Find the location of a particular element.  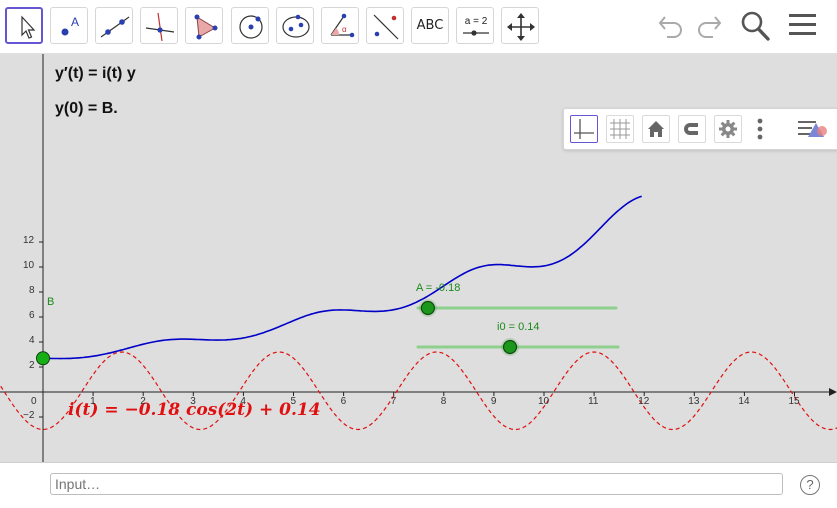

x-tick-label: 4 is located at coordinates (243, 401).